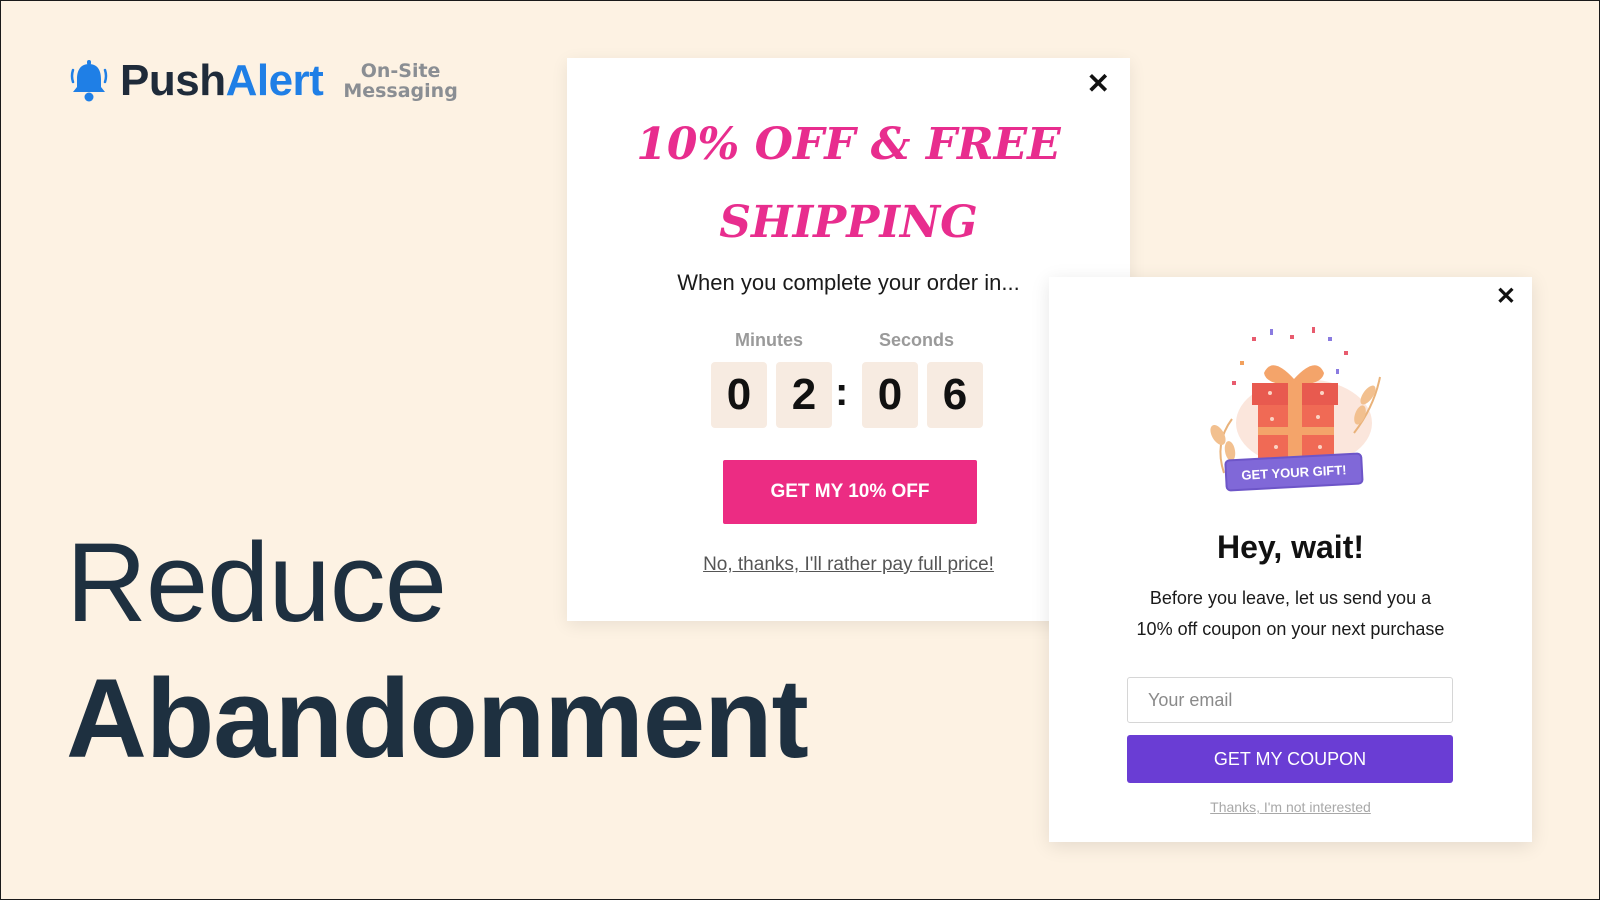  Describe the element at coordinates (955, 395) in the screenshot. I see `timer-digit-seconds-ones: 6` at that location.